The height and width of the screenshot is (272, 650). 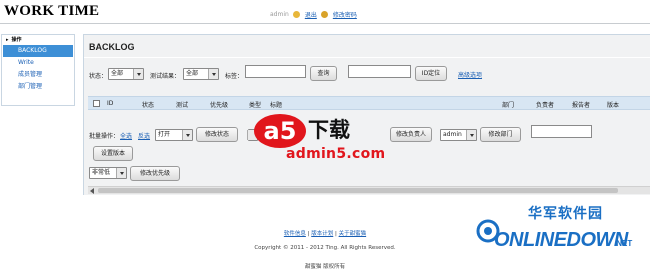 I want to click on username: admin, so click(x=279, y=14).